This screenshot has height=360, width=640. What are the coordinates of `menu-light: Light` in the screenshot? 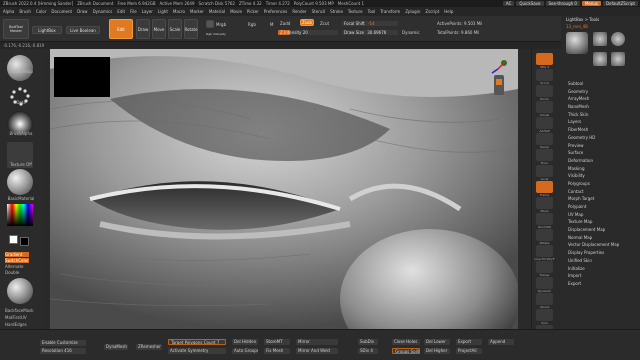 It's located at (163, 11).